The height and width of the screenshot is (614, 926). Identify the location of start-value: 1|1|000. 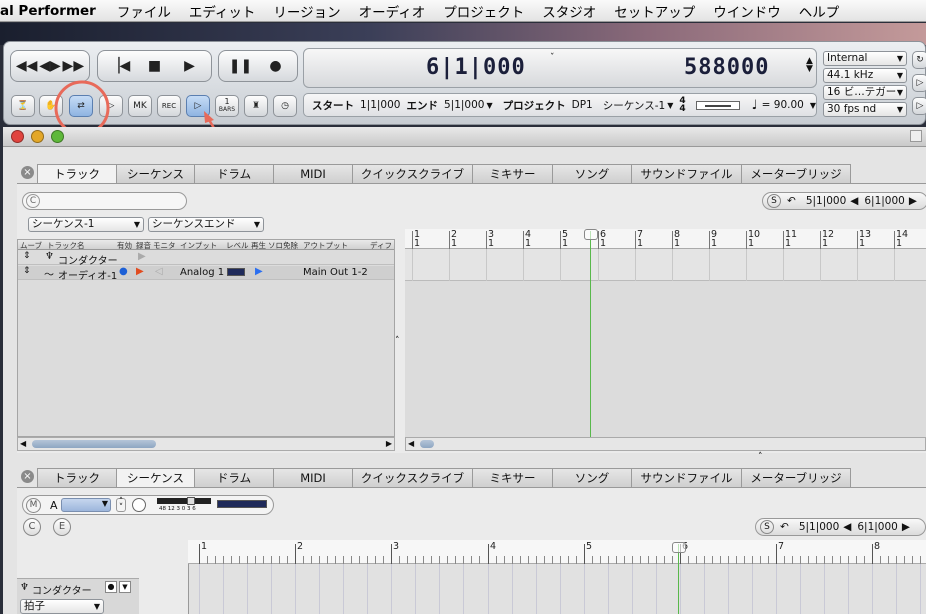
(380, 105).